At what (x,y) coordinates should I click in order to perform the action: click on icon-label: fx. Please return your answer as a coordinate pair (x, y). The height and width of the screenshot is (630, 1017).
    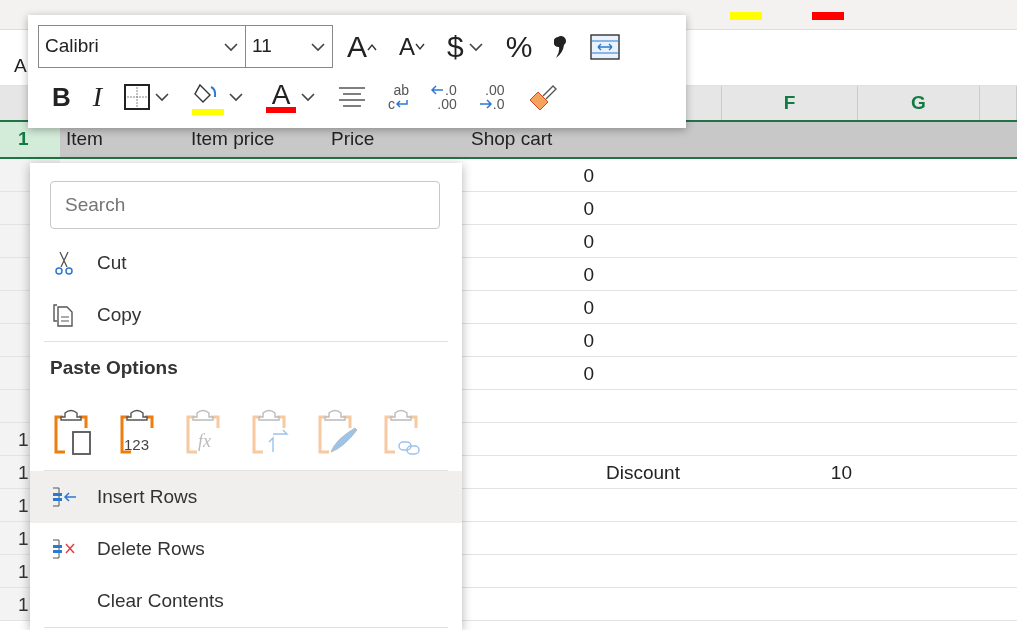
    Looking at the image, I should click on (204, 441).